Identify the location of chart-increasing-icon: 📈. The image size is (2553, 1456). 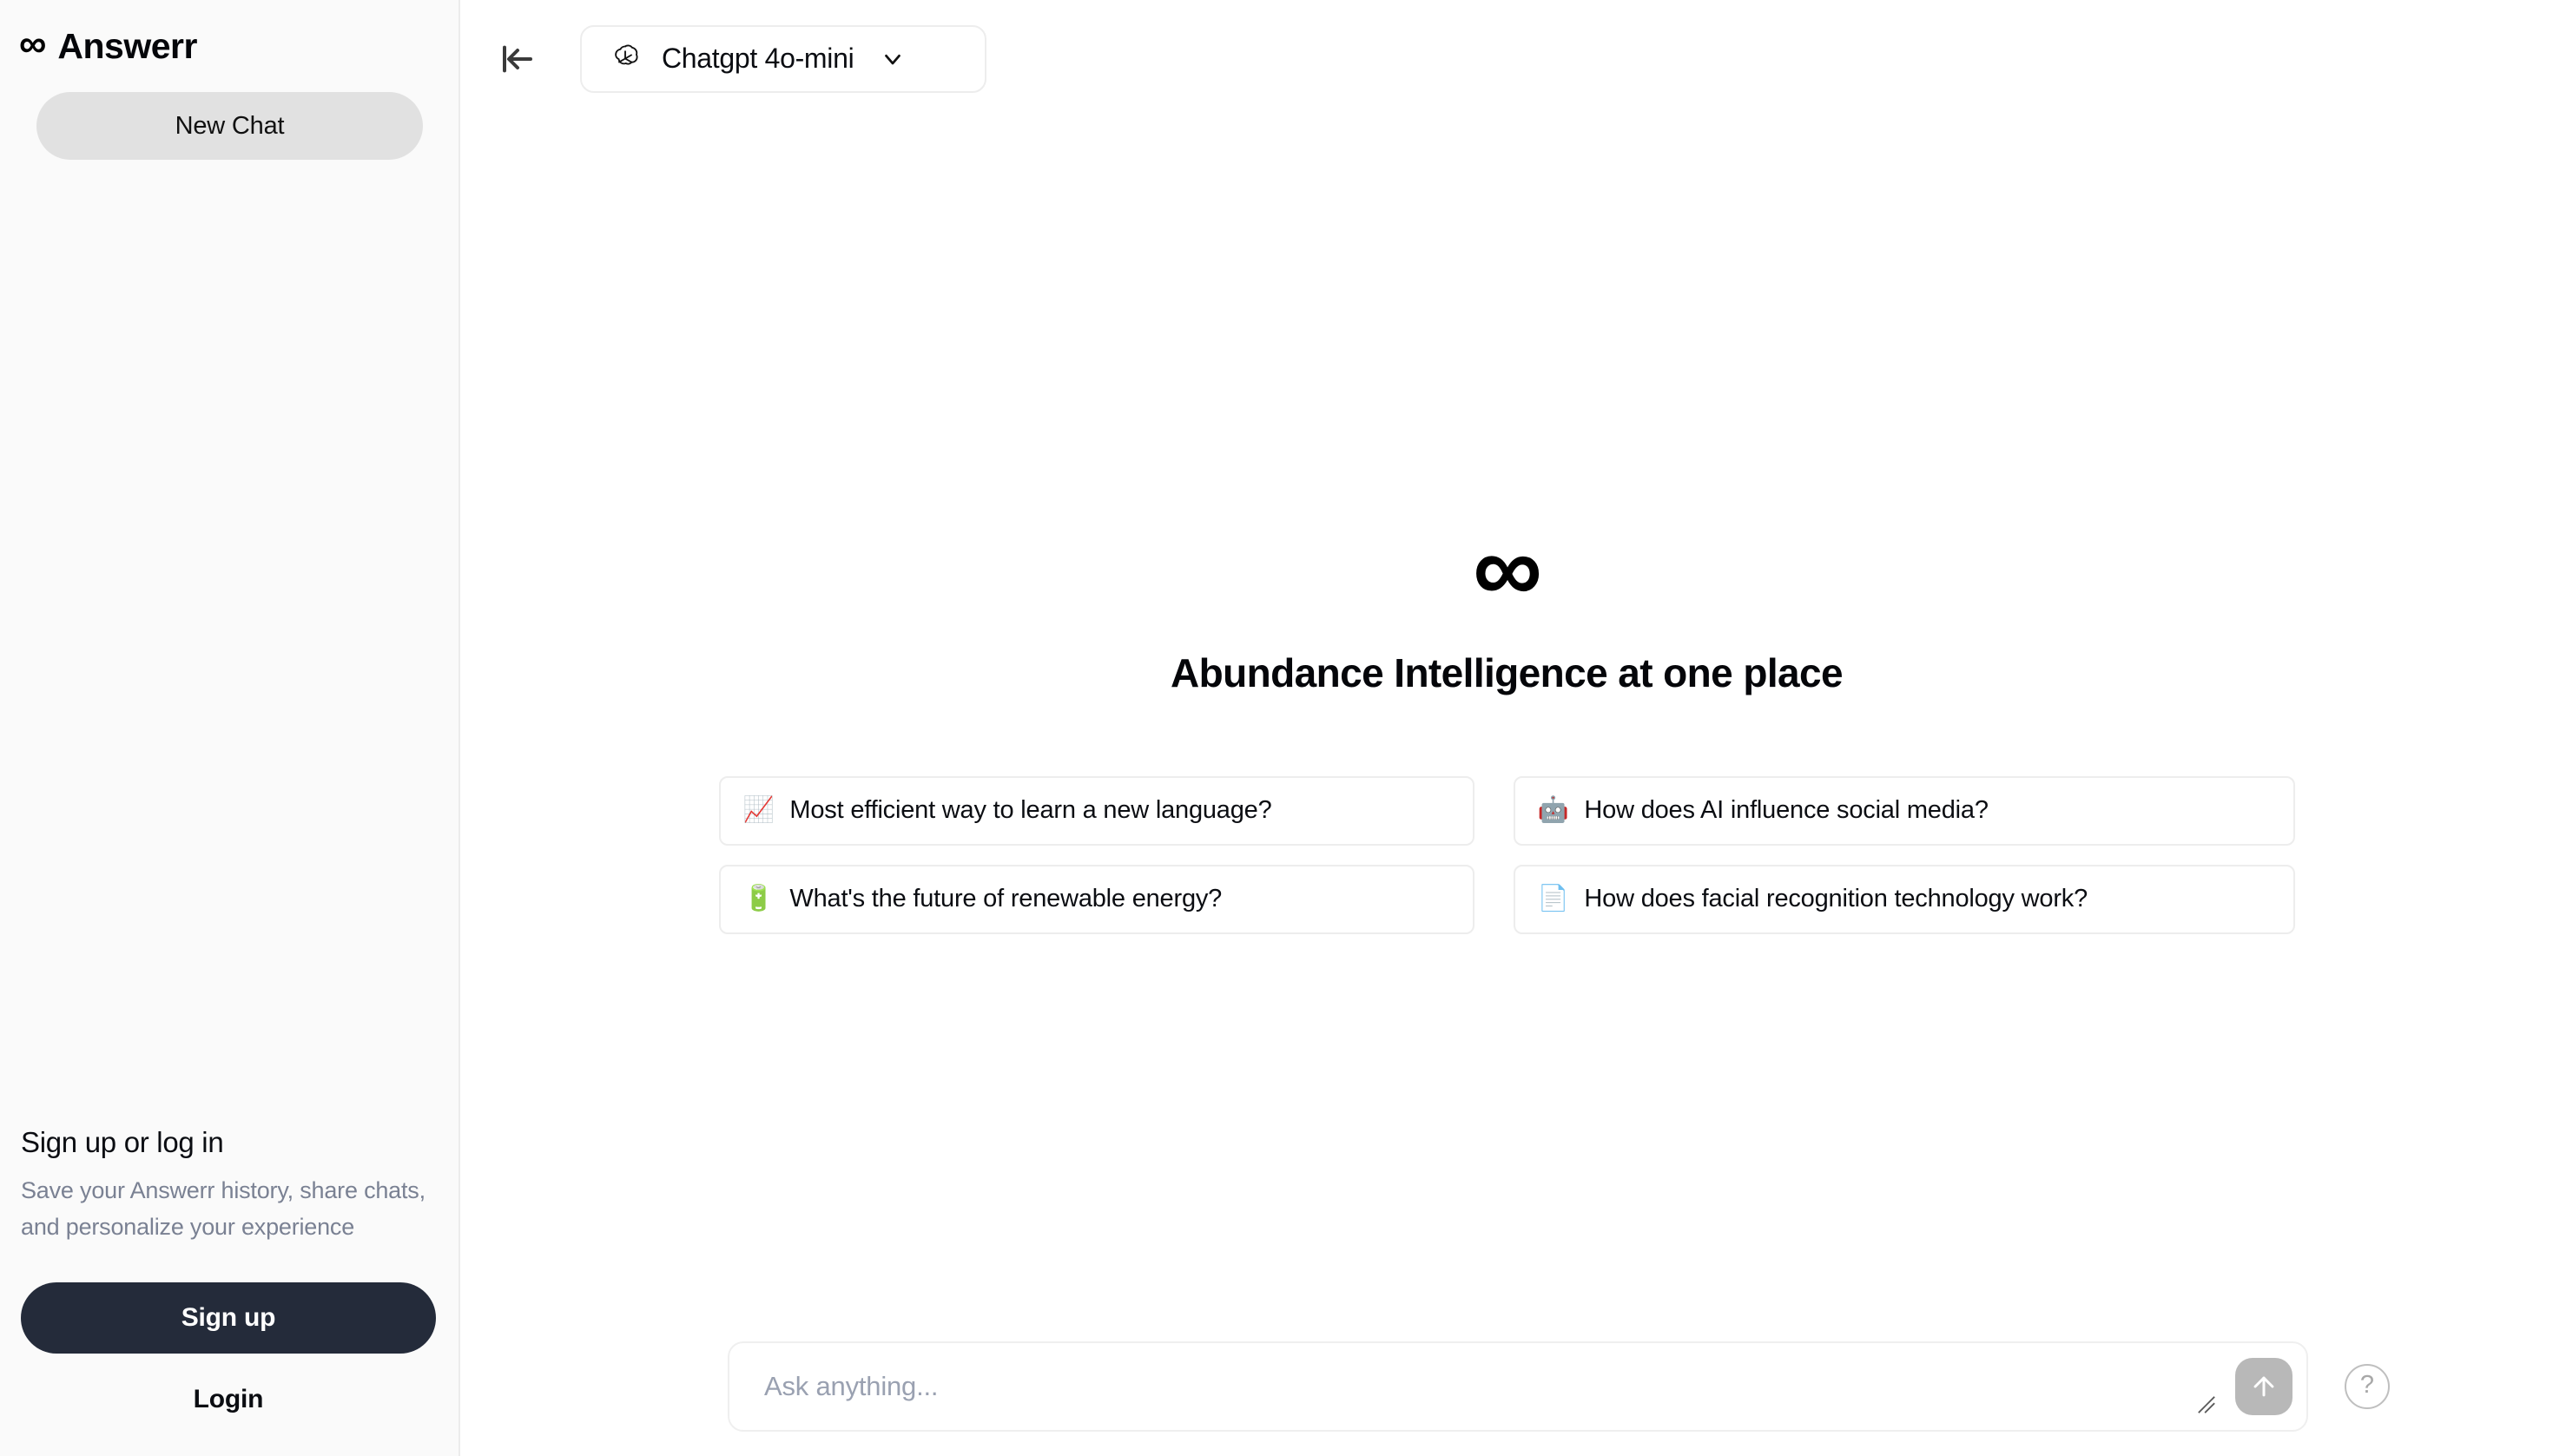
(758, 810).